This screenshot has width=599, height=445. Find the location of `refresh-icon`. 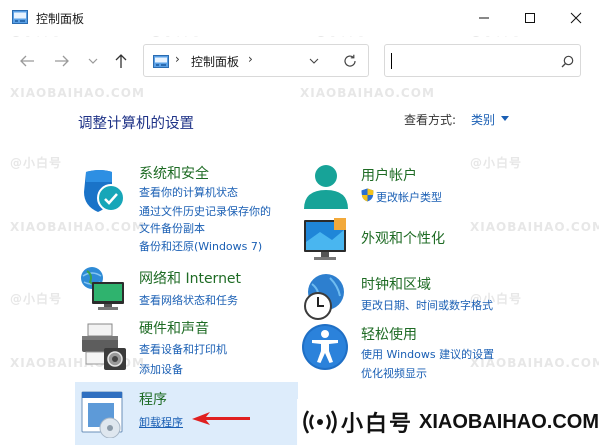

refresh-icon is located at coordinates (350, 60).